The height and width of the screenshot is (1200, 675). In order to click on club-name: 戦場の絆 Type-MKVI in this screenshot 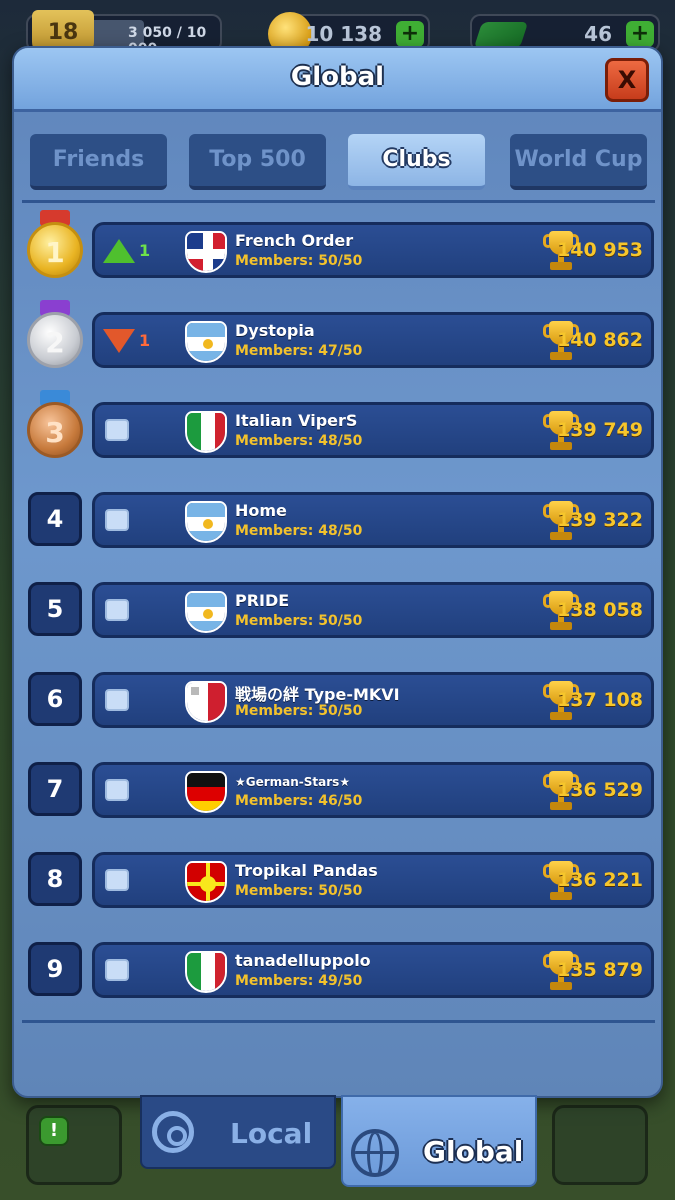, I will do `click(317, 694)`.